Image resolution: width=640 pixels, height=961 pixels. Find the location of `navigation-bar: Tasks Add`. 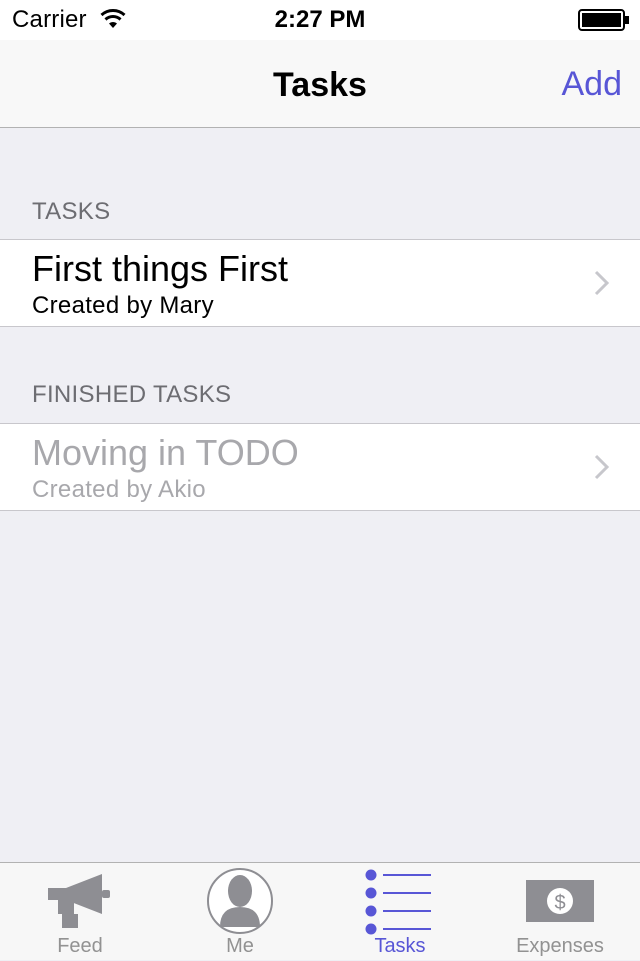

navigation-bar: Tasks Add is located at coordinates (320, 84).